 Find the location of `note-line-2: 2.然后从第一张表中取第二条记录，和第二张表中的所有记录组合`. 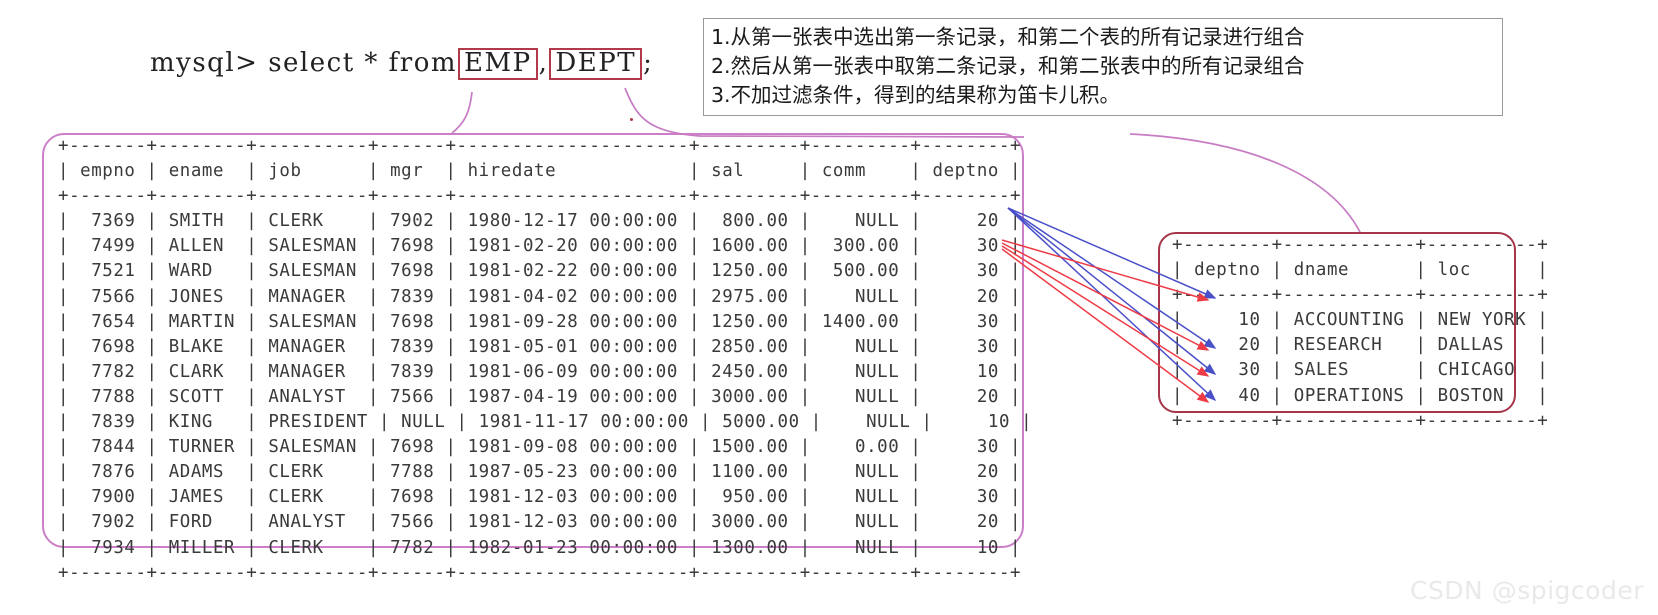

note-line-2: 2.然后从第一张表中取第二条记录，和第二张表中的所有记录组合 is located at coordinates (1008, 66).